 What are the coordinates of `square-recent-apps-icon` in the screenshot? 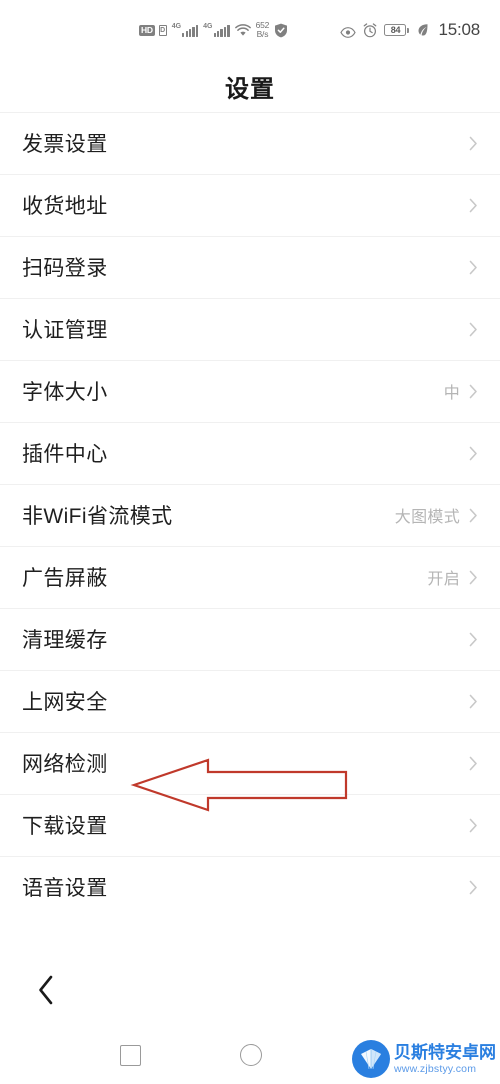 It's located at (130, 1055).